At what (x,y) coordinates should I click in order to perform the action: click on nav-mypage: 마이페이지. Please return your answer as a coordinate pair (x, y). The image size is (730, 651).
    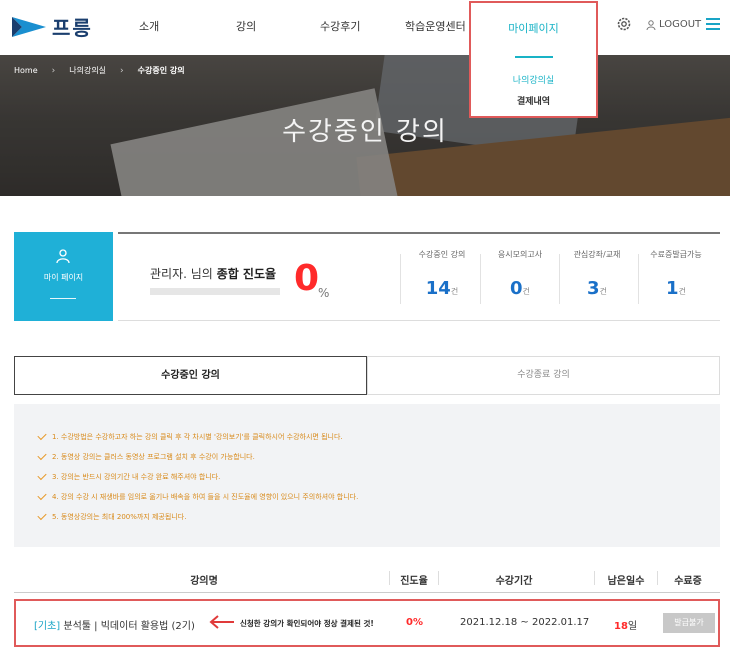
    Looking at the image, I should click on (533, 28).